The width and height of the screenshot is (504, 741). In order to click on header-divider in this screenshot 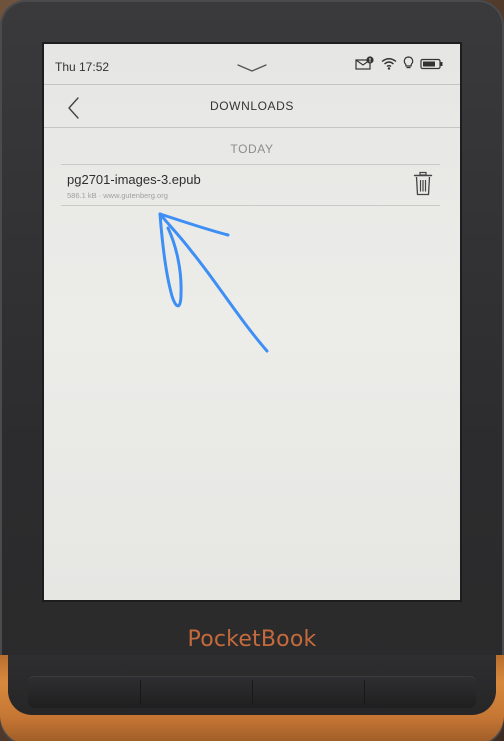, I will do `click(252, 127)`.